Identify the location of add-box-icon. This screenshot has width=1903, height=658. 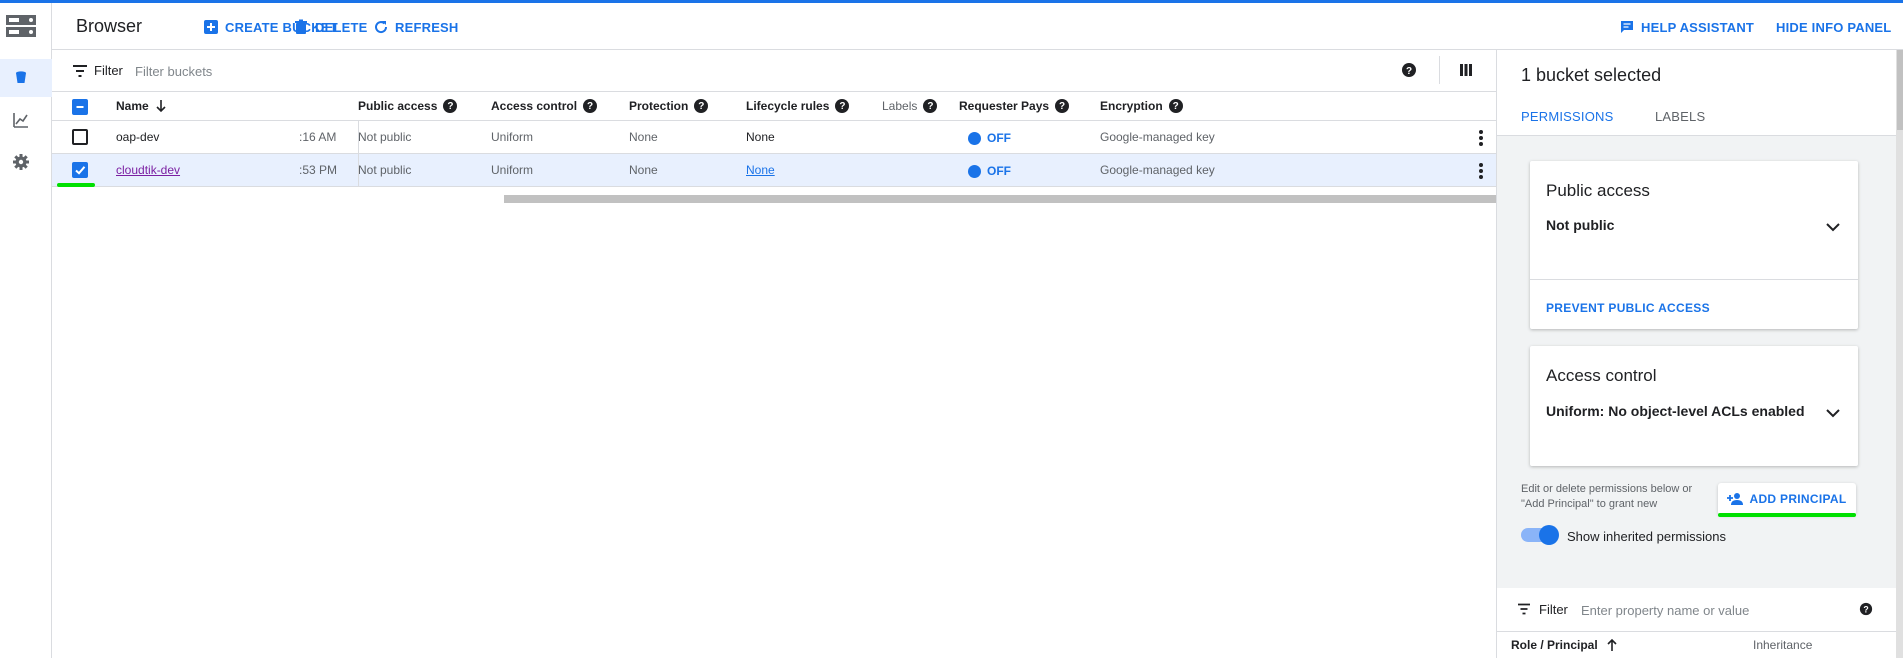
(211, 27).